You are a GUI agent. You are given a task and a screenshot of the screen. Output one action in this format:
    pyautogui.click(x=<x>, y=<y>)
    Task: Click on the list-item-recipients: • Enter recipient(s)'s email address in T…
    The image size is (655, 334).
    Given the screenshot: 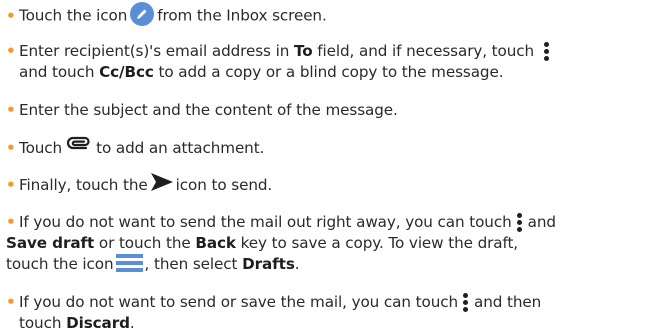 What is the action you would take?
    pyautogui.click(x=280, y=51)
    